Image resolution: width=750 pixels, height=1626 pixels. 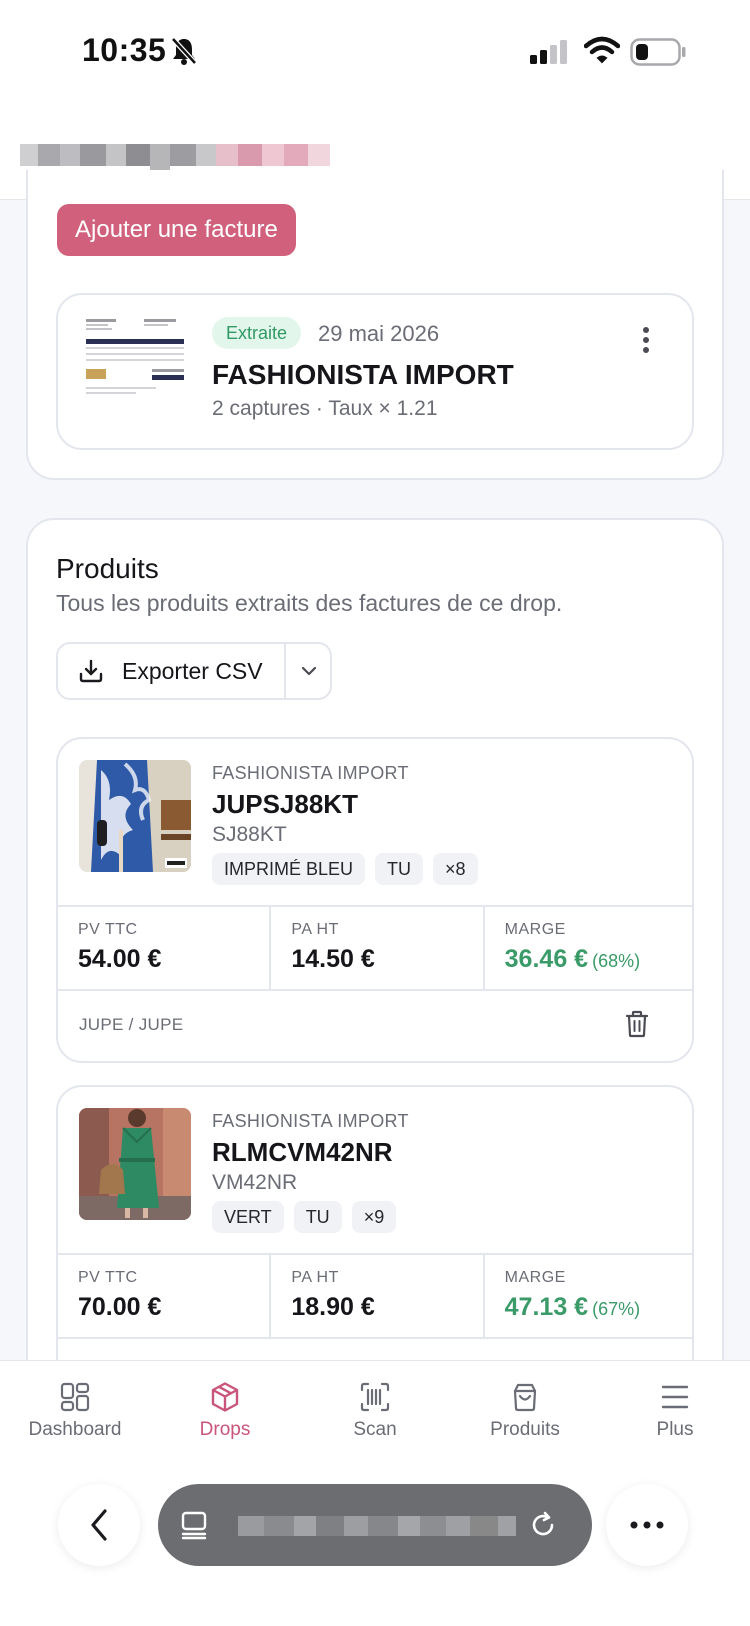 I want to click on download-icon, so click(x=91, y=671).